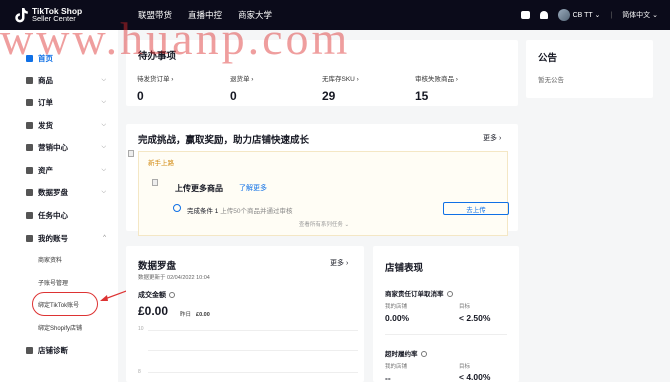  I want to click on sidebar-item-label: 资产, so click(45, 170).